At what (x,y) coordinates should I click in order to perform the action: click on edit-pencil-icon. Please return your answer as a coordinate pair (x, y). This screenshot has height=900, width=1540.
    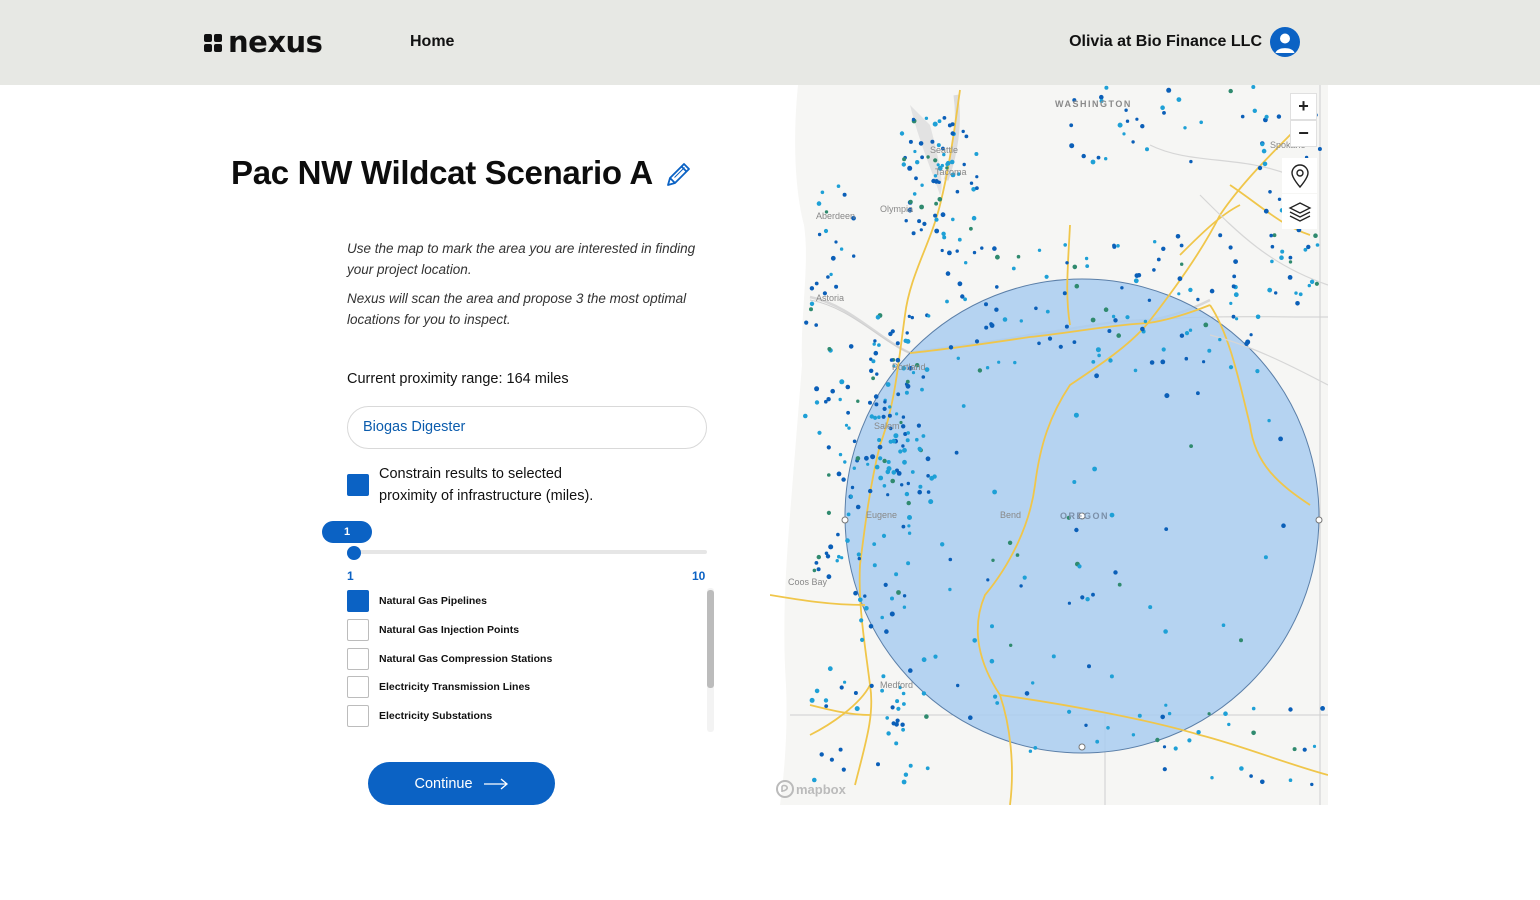
    Looking at the image, I should click on (678, 174).